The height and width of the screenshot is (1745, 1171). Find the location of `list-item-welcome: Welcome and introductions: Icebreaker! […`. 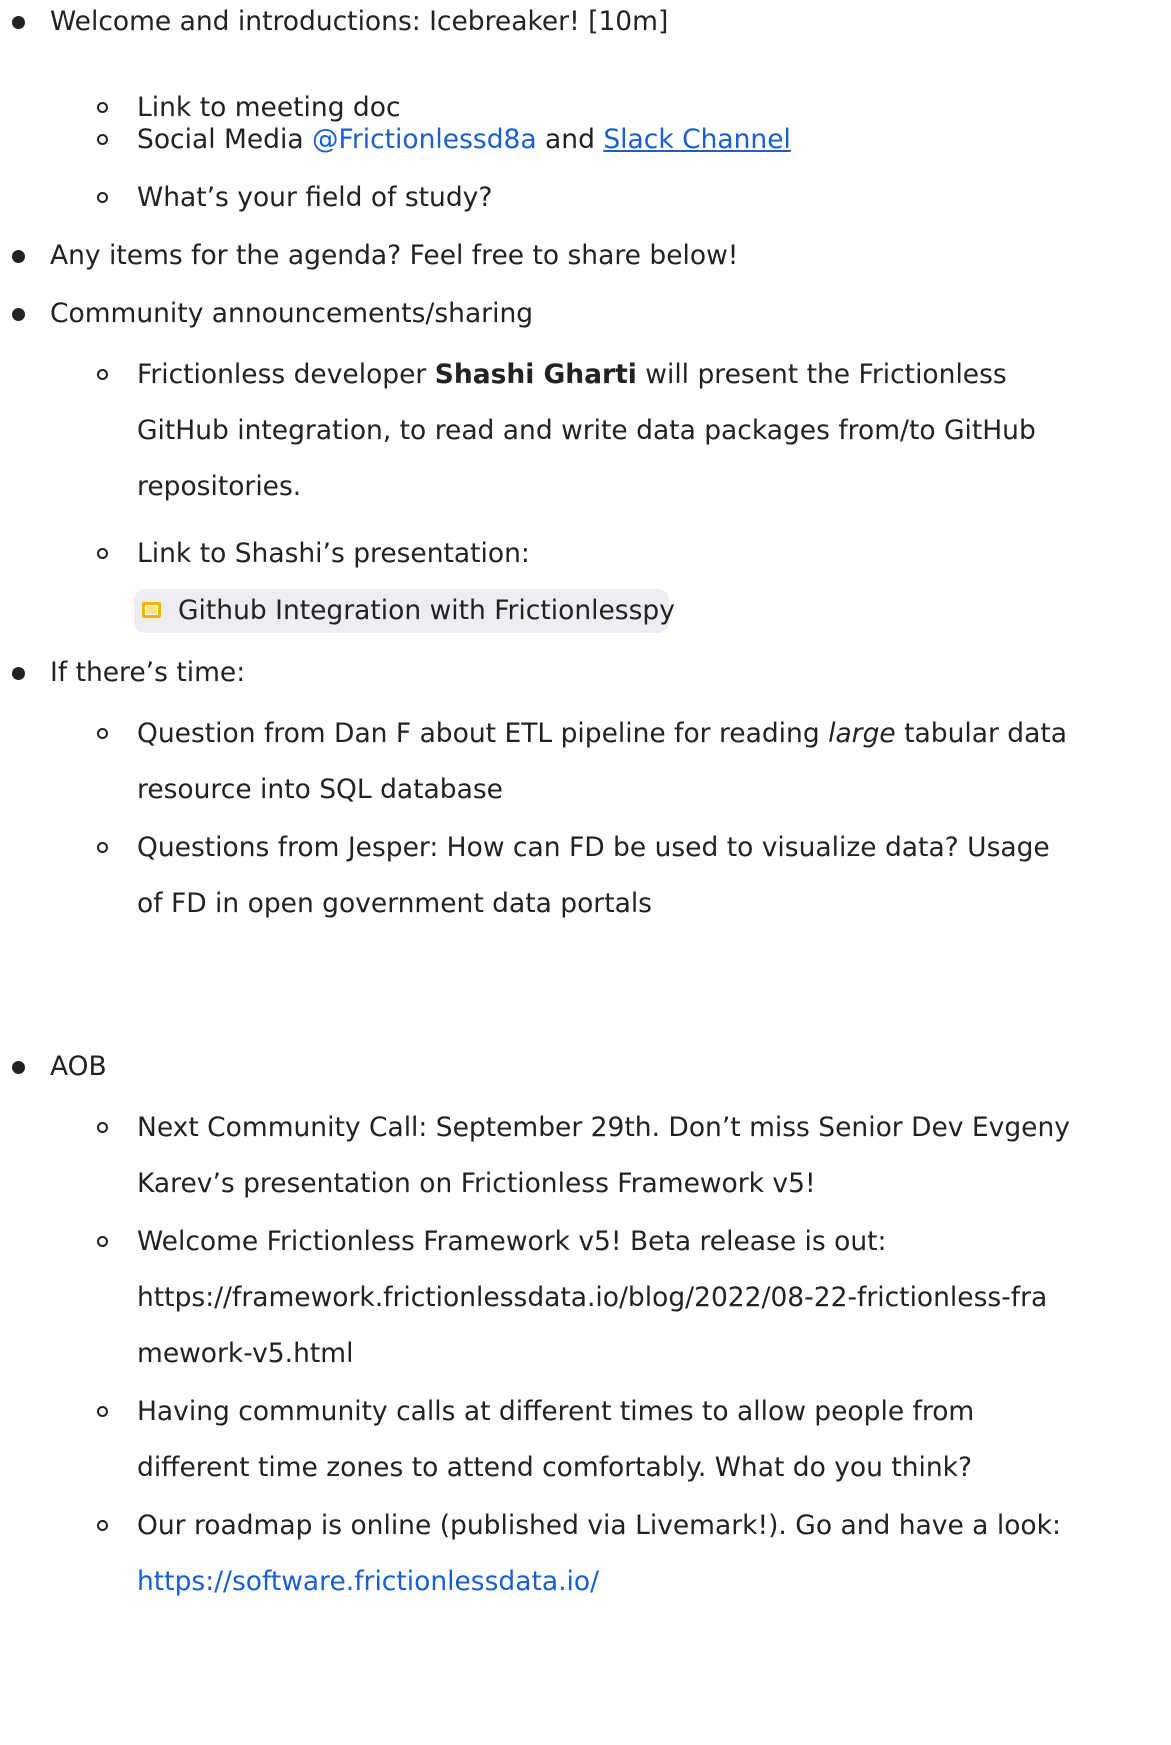

list-item-welcome: Welcome and introductions: Icebreaker! [… is located at coordinates (359, 22).